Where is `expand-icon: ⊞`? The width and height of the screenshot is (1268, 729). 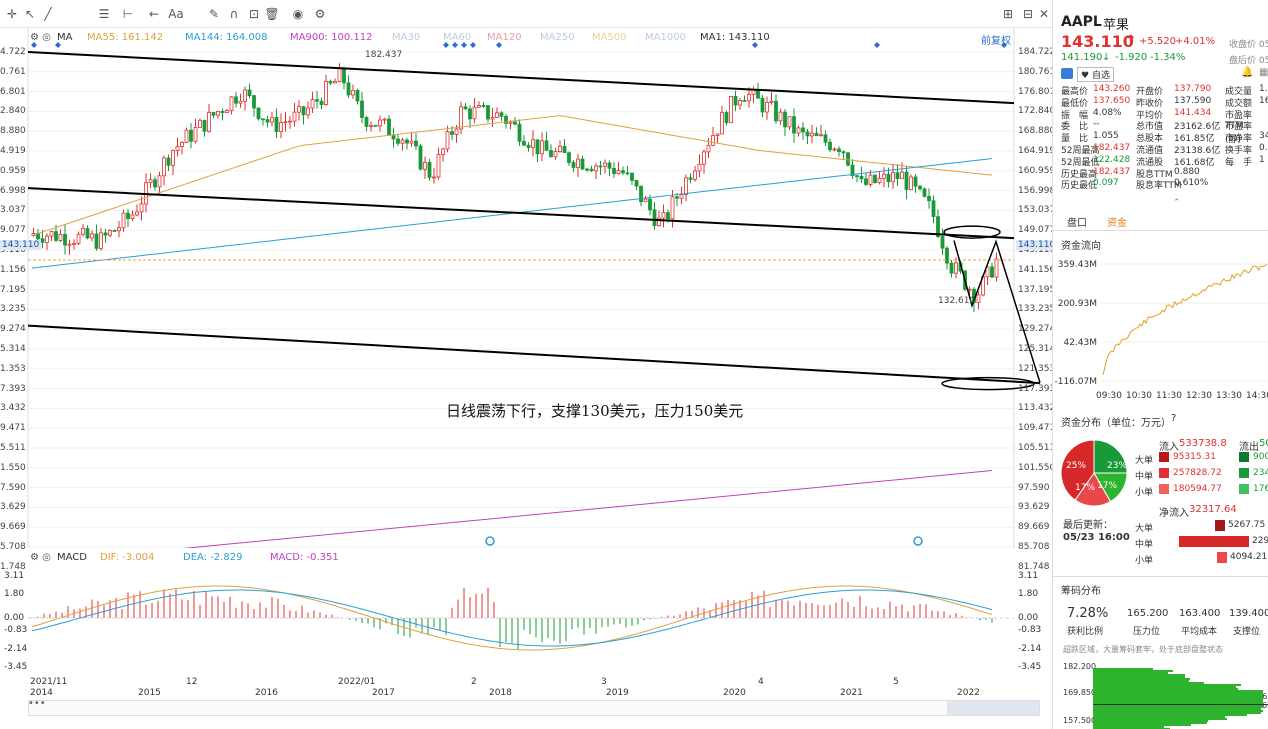
expand-icon: ⊞ is located at coordinates (1008, 14).